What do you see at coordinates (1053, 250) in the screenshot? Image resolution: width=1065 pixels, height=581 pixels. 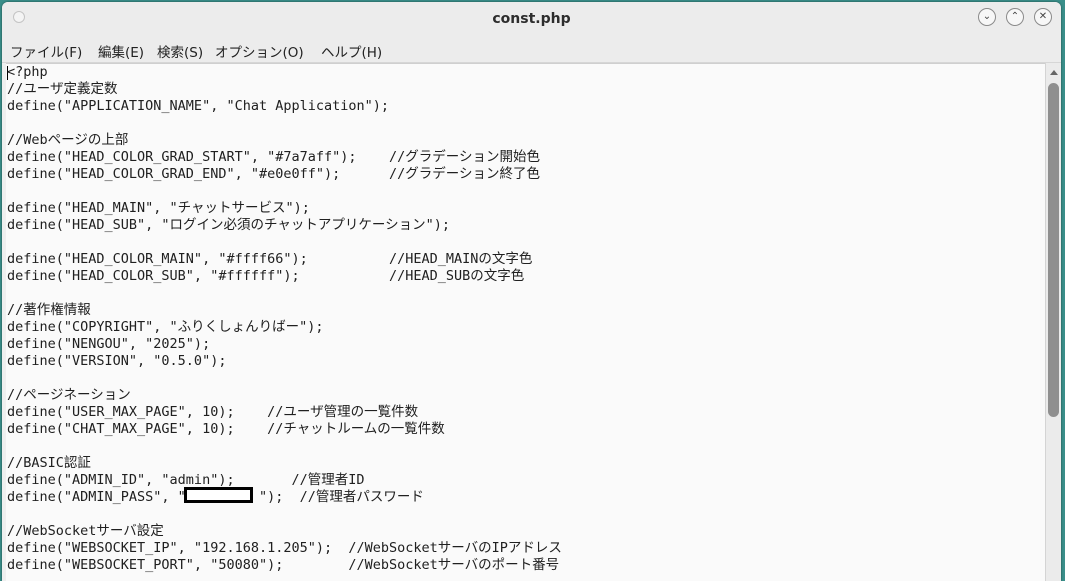 I see `scrollbar-thumb` at bounding box center [1053, 250].